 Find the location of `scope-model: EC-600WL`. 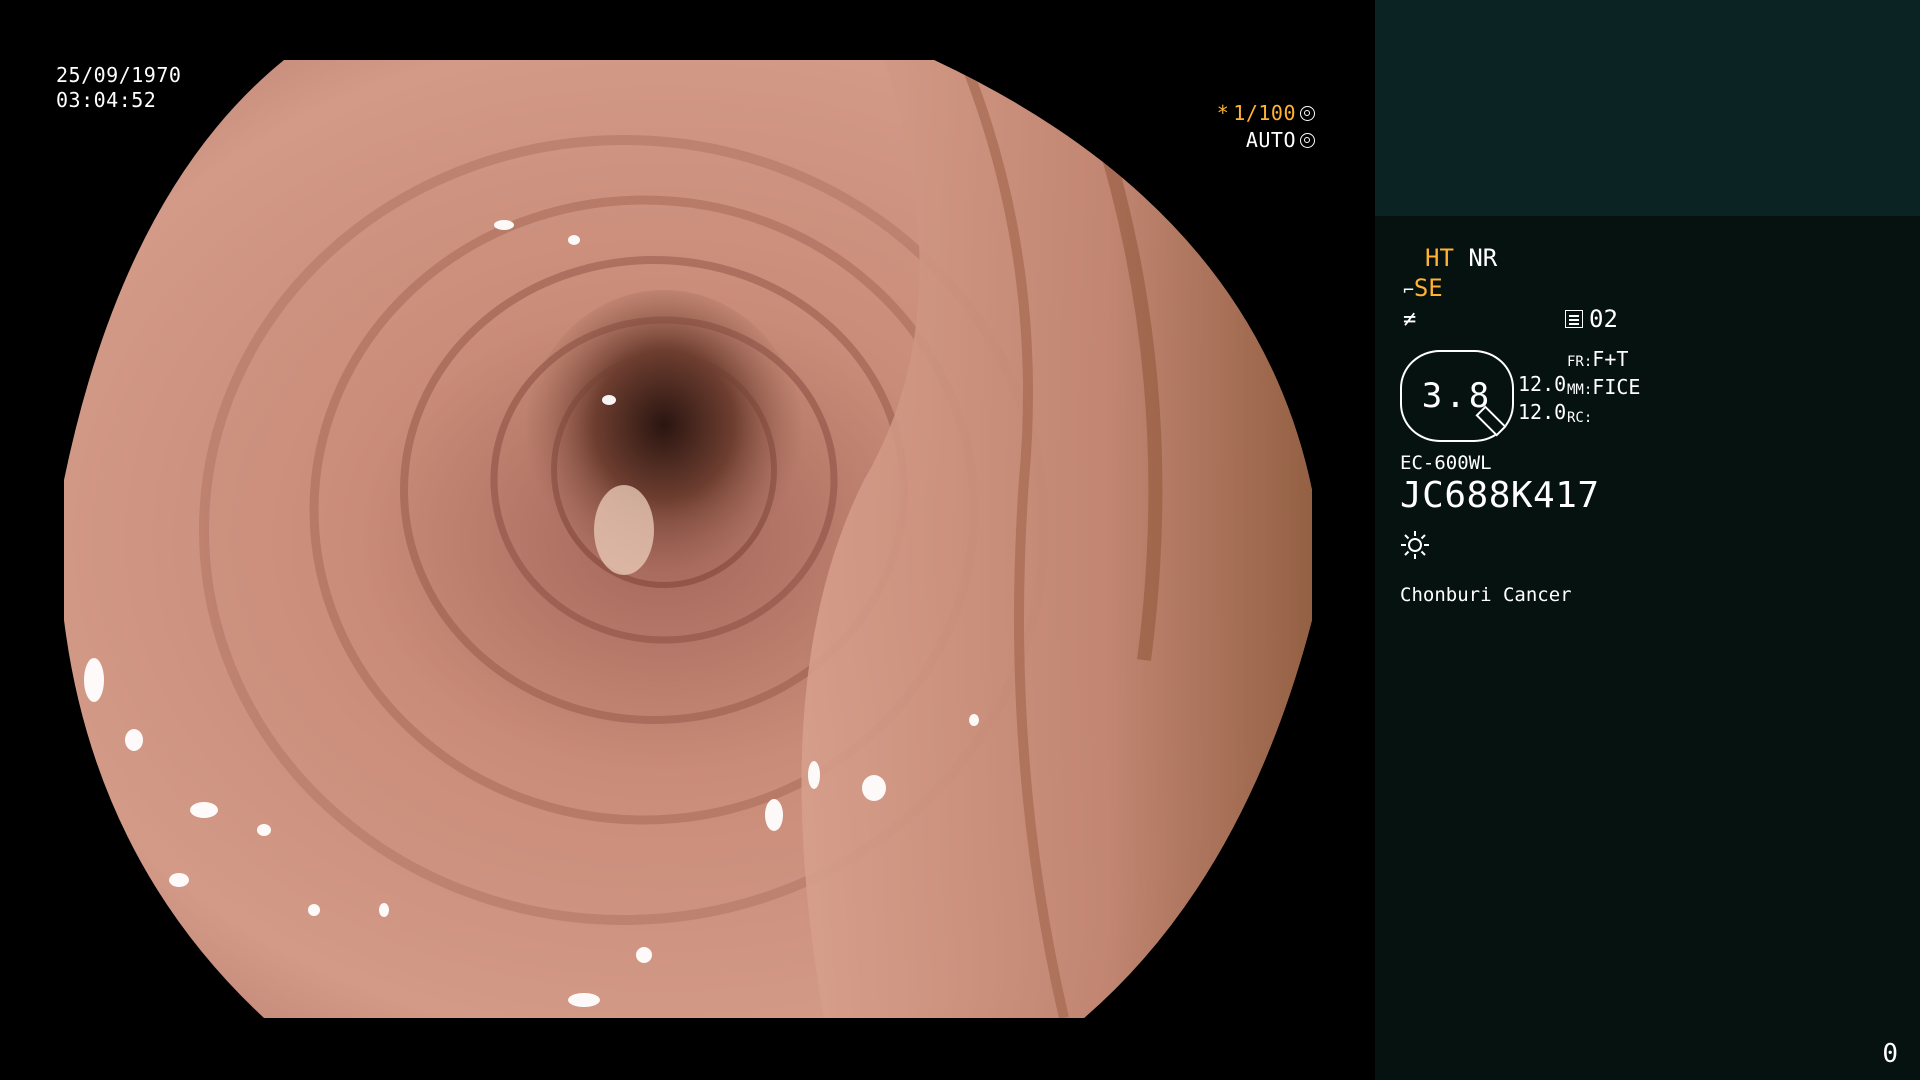

scope-model: EC-600WL is located at coordinates (1446, 463).